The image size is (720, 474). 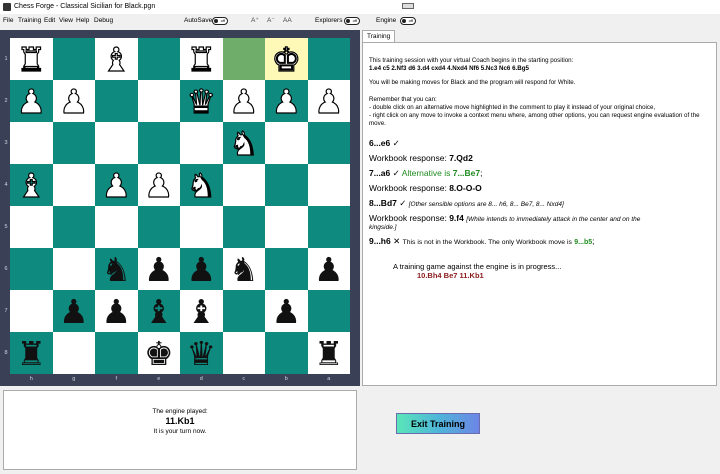 What do you see at coordinates (73, 269) in the screenshot?
I see `square-g6` at bounding box center [73, 269].